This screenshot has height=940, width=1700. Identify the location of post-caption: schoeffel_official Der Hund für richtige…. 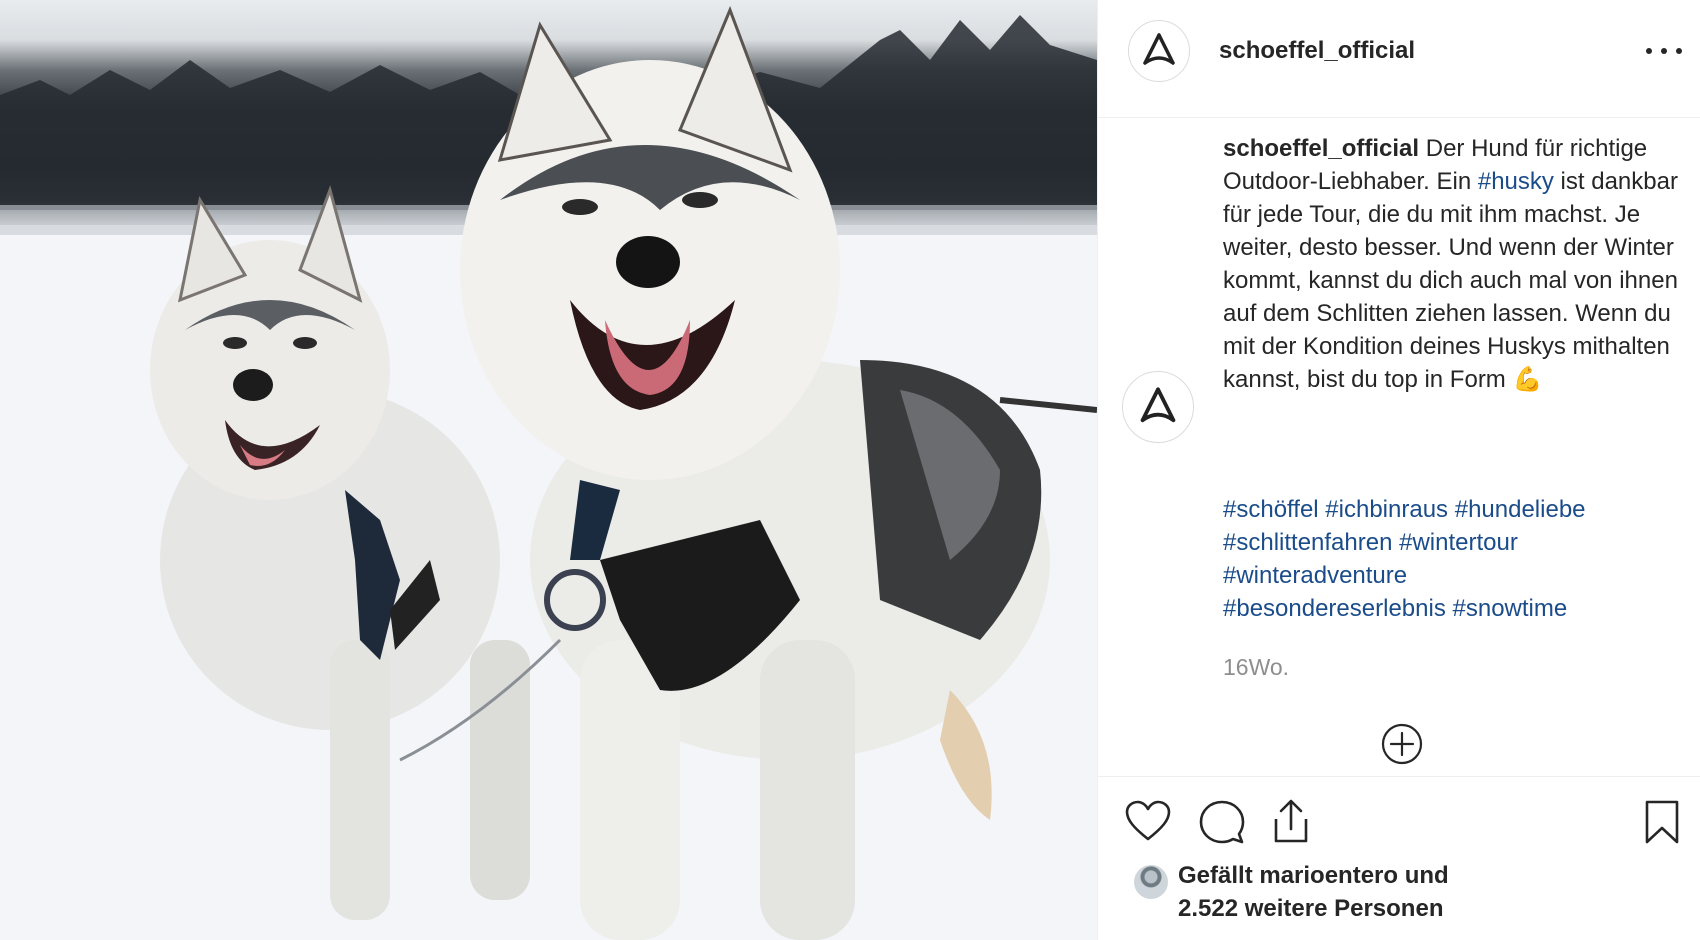
(1450, 264).